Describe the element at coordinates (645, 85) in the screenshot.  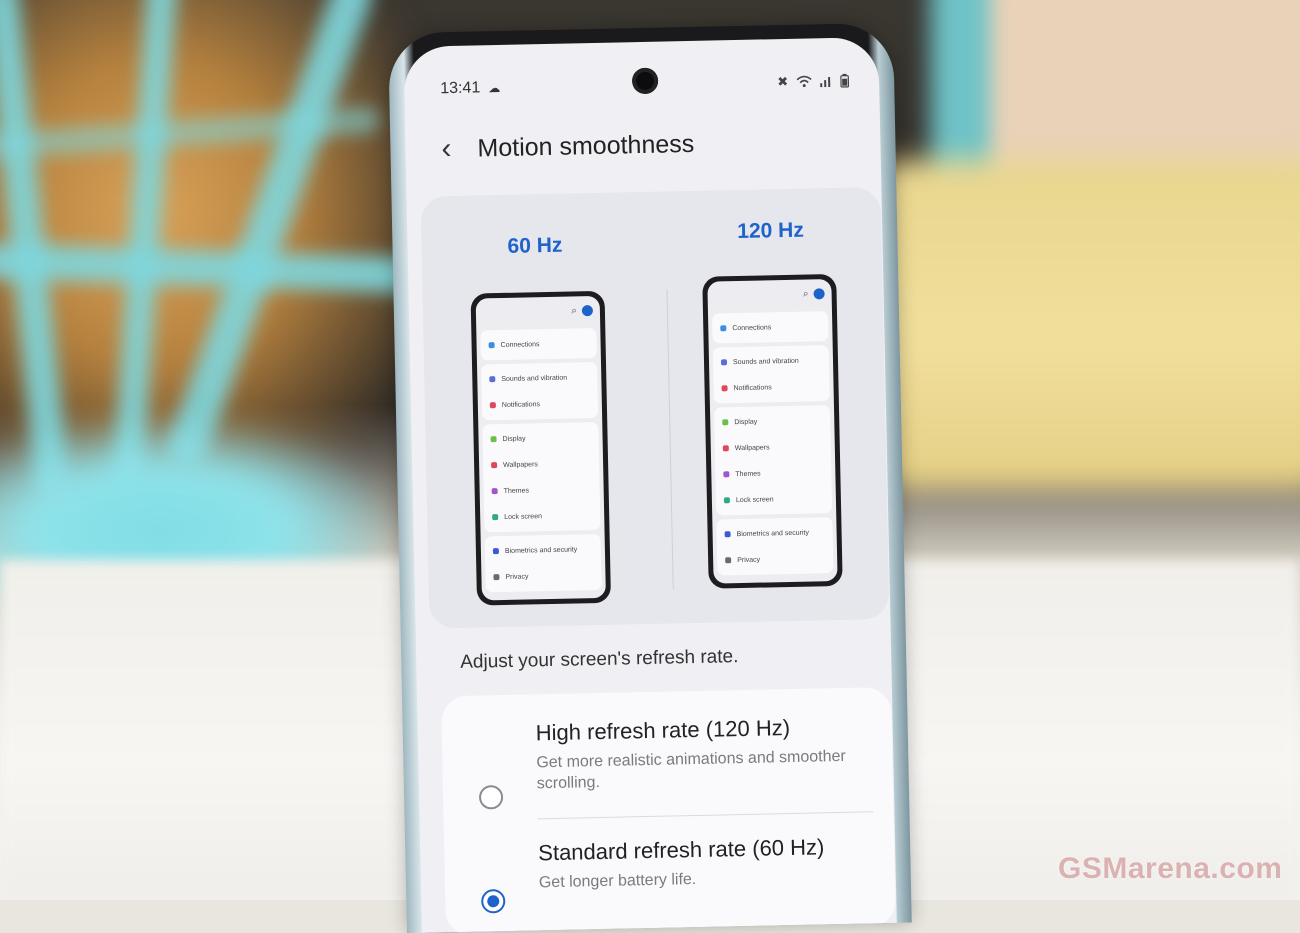
I see `status-bar: 13:41 ☁ ✖` at that location.